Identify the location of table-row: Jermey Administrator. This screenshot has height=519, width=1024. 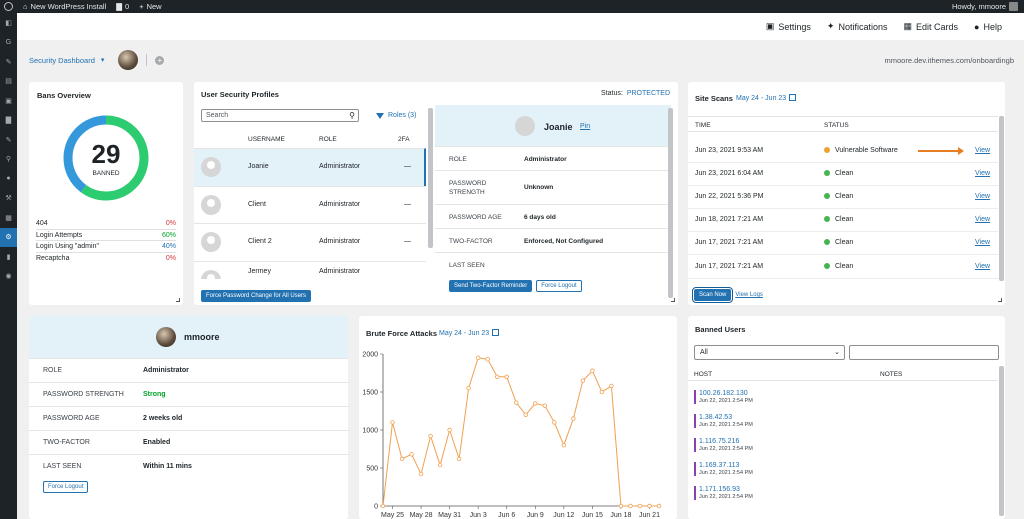
(310, 269).